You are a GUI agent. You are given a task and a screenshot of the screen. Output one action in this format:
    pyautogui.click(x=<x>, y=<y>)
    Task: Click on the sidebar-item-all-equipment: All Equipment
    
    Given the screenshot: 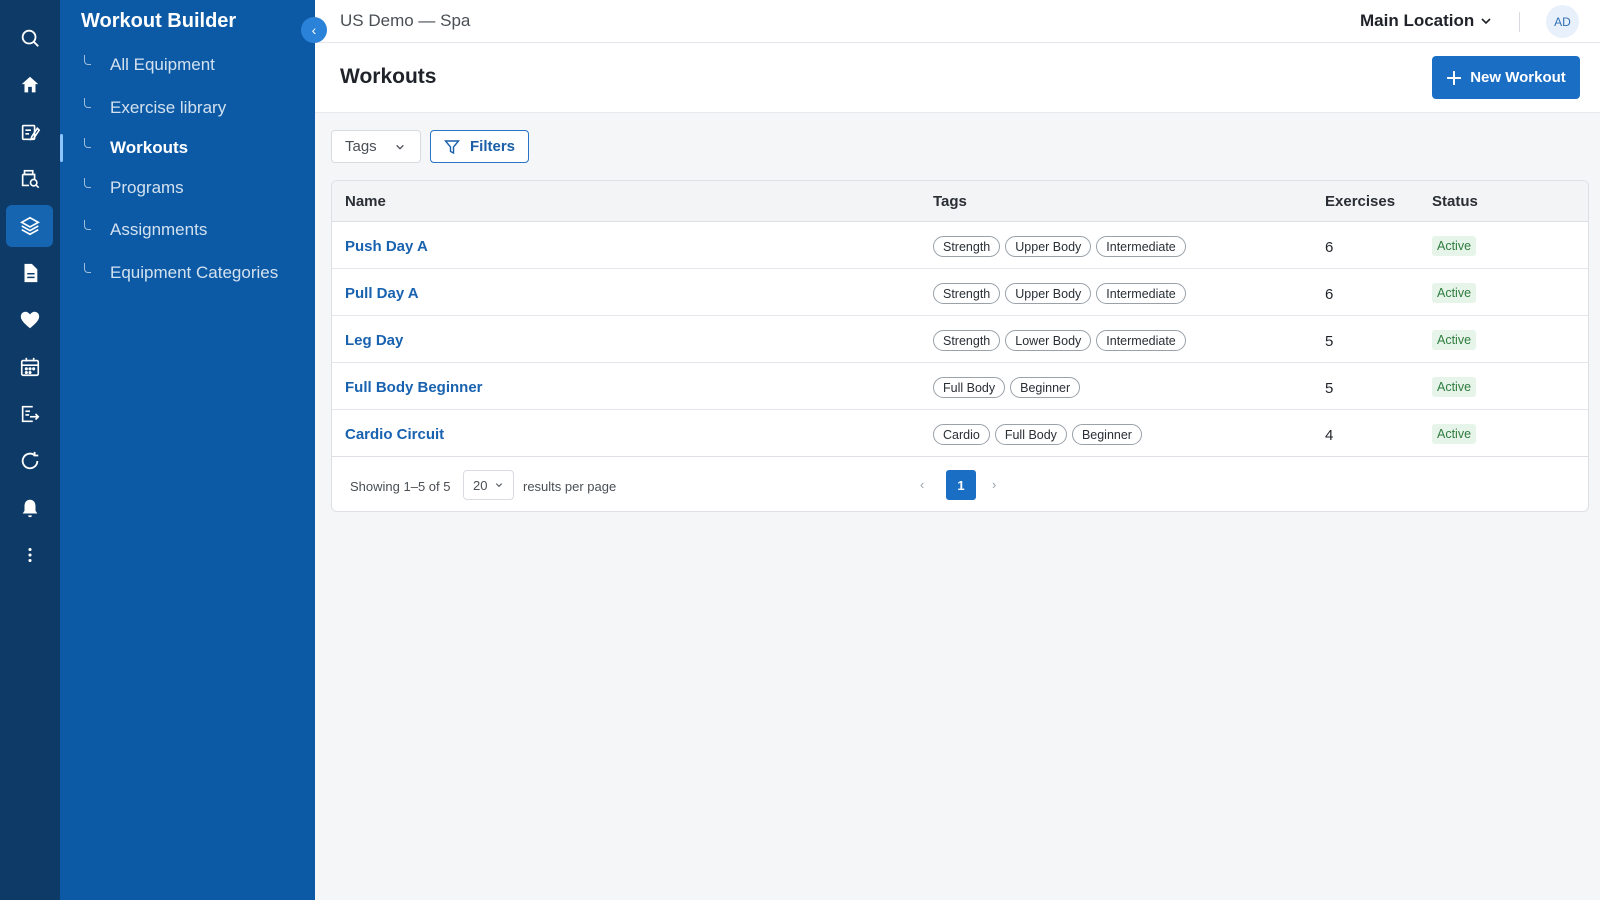 What is the action you would take?
    pyautogui.click(x=187, y=65)
    